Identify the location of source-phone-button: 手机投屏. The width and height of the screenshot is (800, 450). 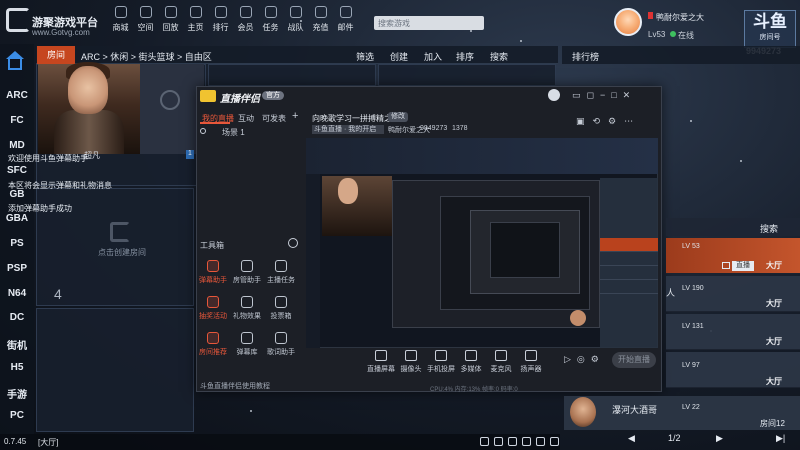
(441, 362).